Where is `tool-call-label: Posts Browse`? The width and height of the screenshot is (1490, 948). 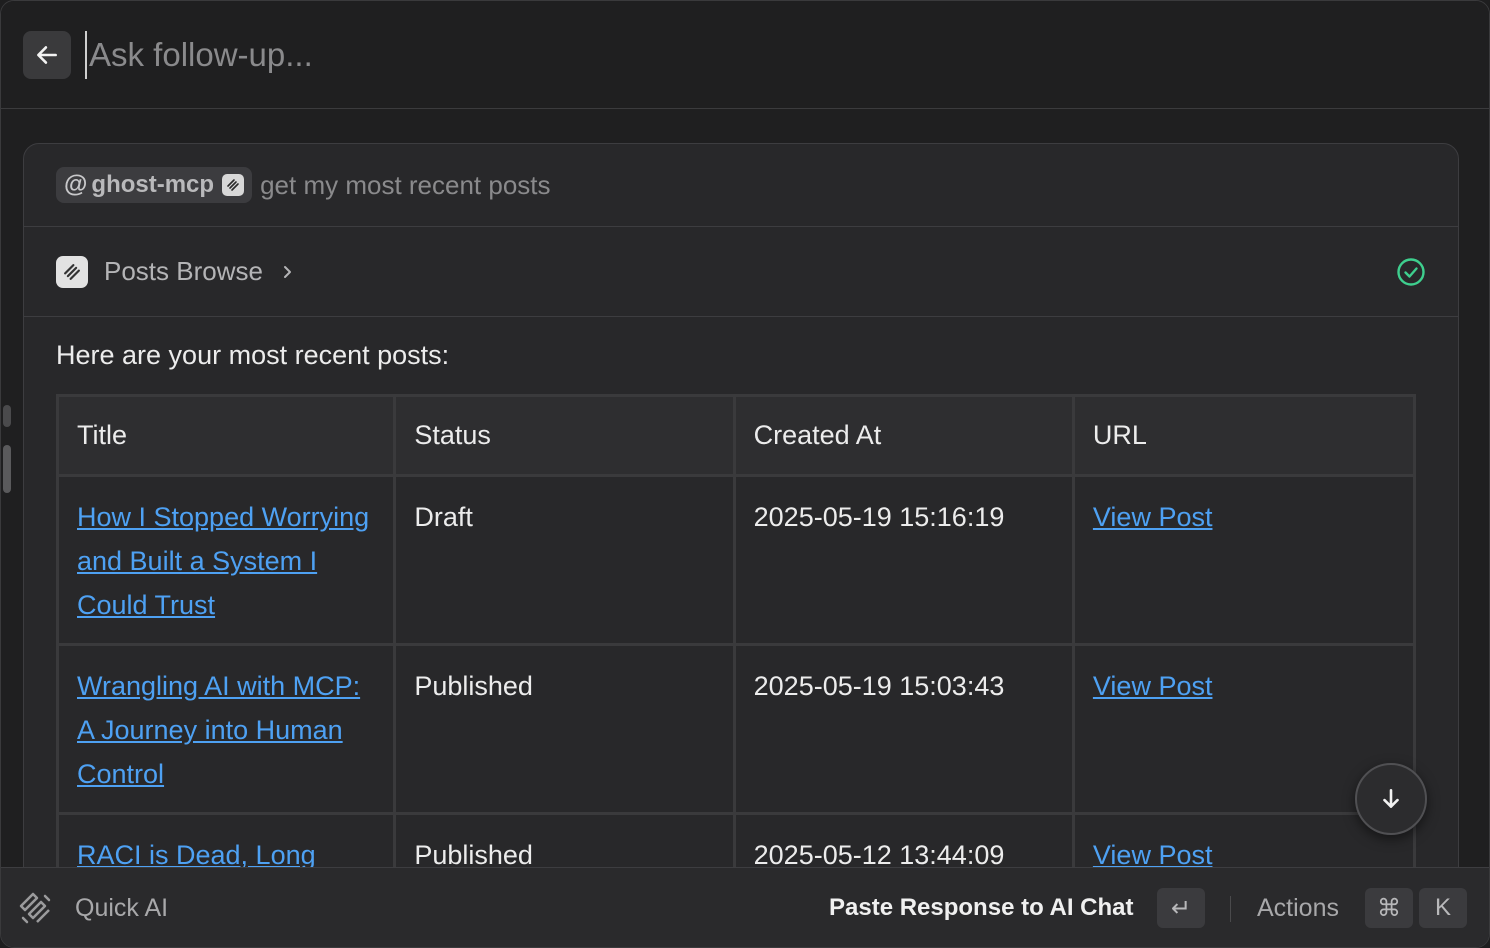 tool-call-label: Posts Browse is located at coordinates (183, 271).